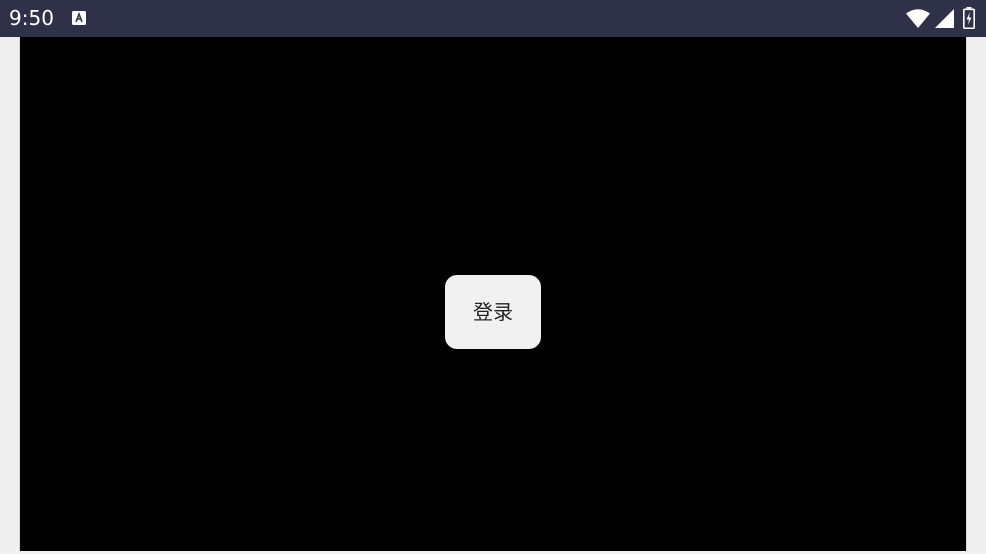 The width and height of the screenshot is (986, 554). I want to click on status-time: 9:50, so click(31, 18).